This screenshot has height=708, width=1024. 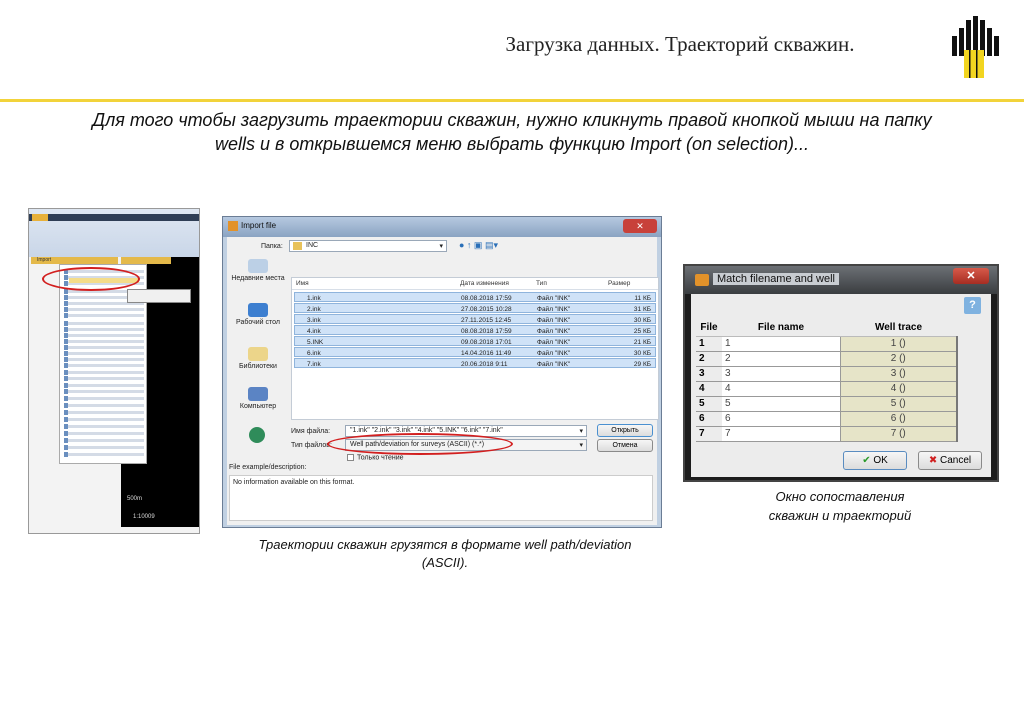 I want to click on file-name: 7.ink, so click(x=314, y=364).